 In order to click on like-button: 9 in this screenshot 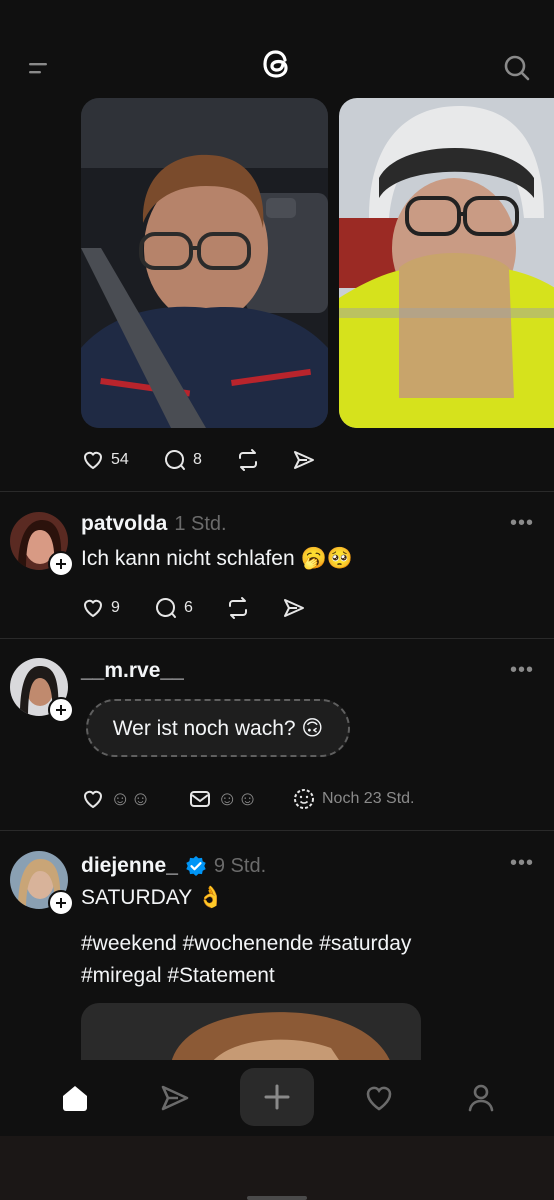, I will do `click(100, 608)`.